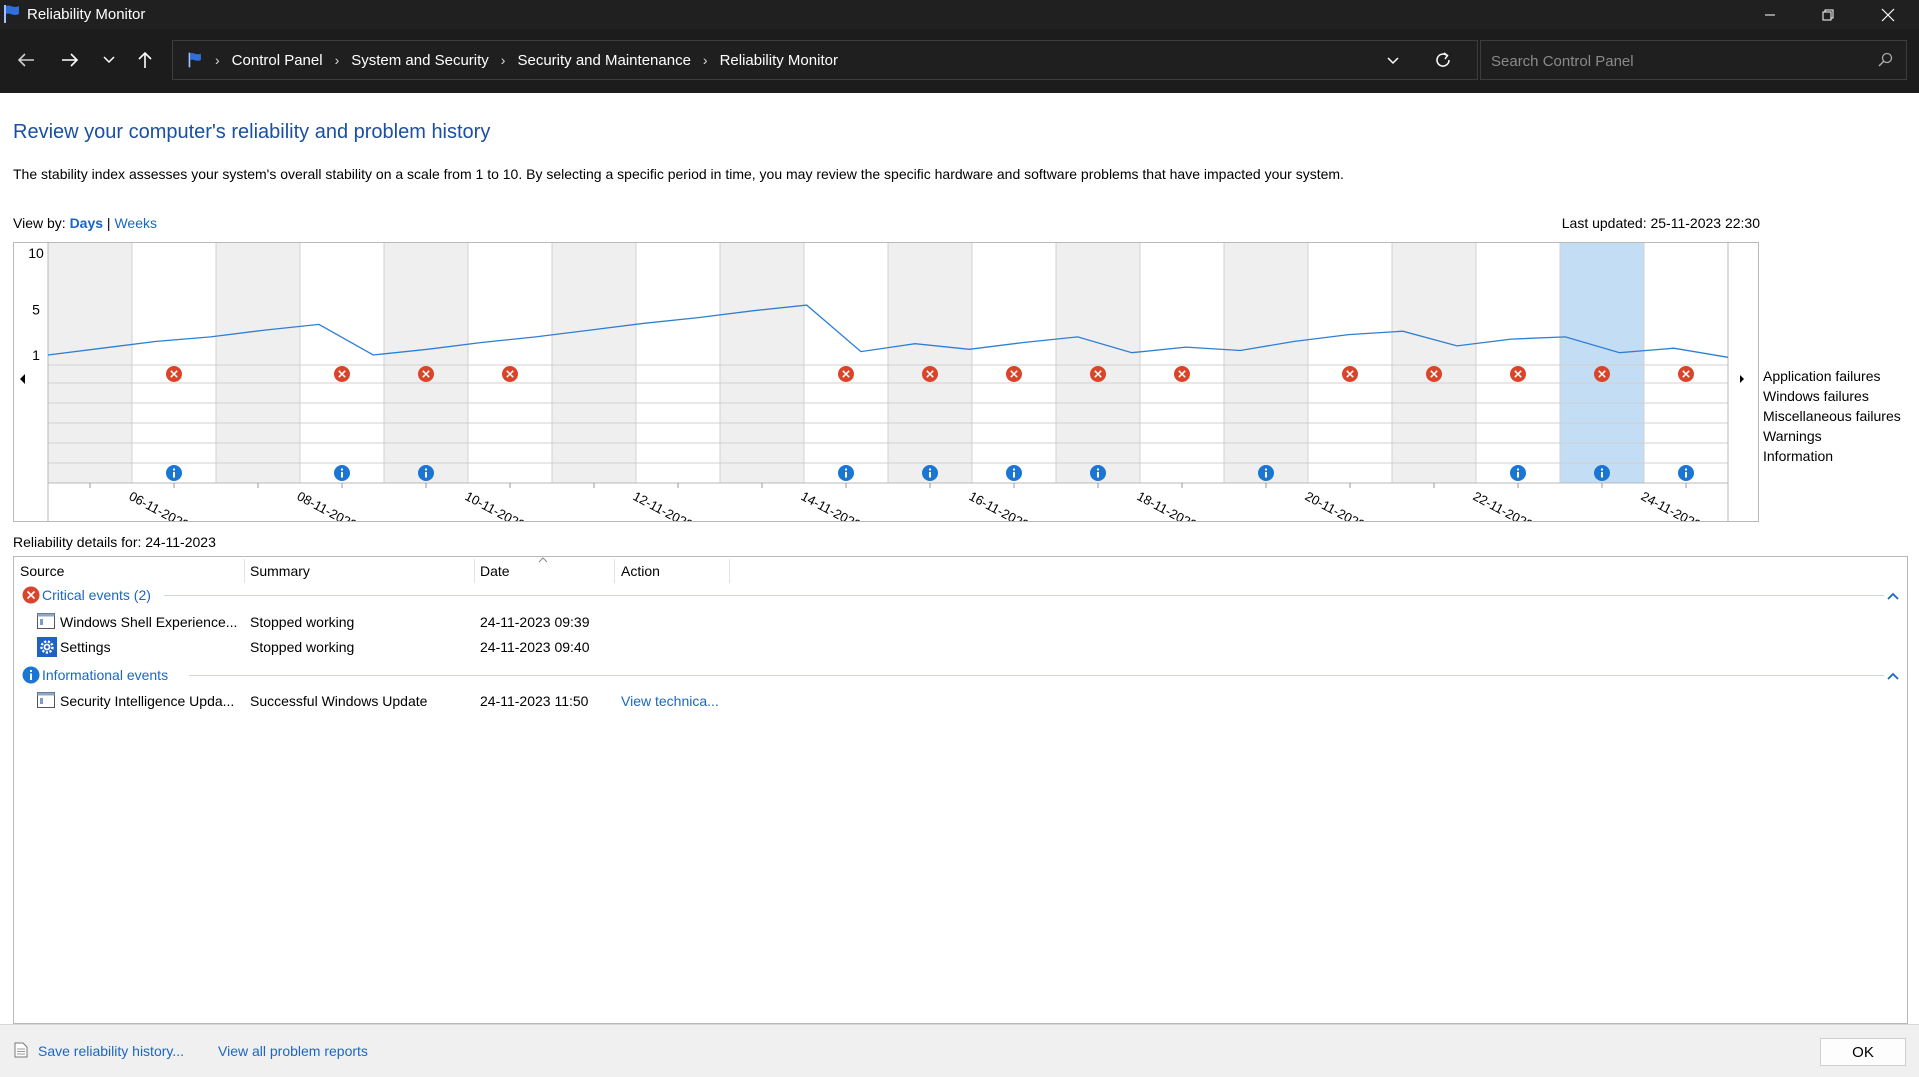  Describe the element at coordinates (1167, 505) in the screenshot. I see `x-tick-label: 18-11-2023` at that location.